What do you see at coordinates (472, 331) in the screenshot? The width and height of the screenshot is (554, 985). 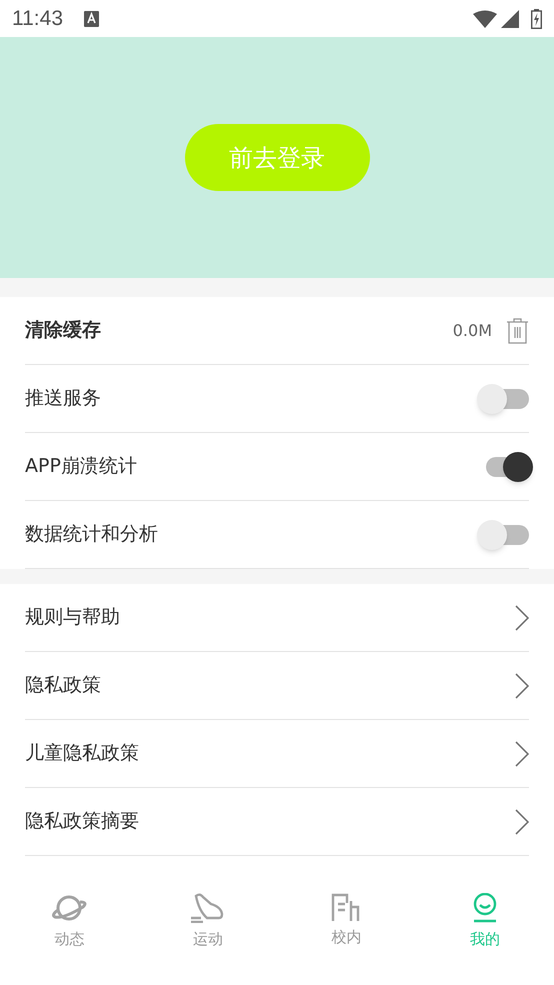 I see `cache-size: 0.0M` at bounding box center [472, 331].